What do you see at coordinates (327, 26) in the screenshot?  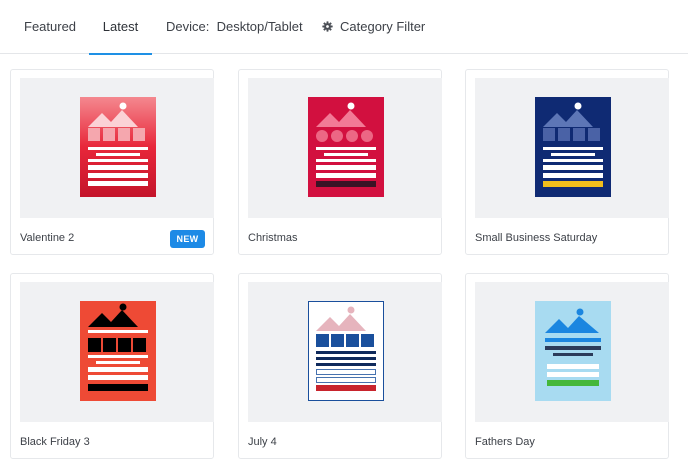 I see `gear-icon` at bounding box center [327, 26].